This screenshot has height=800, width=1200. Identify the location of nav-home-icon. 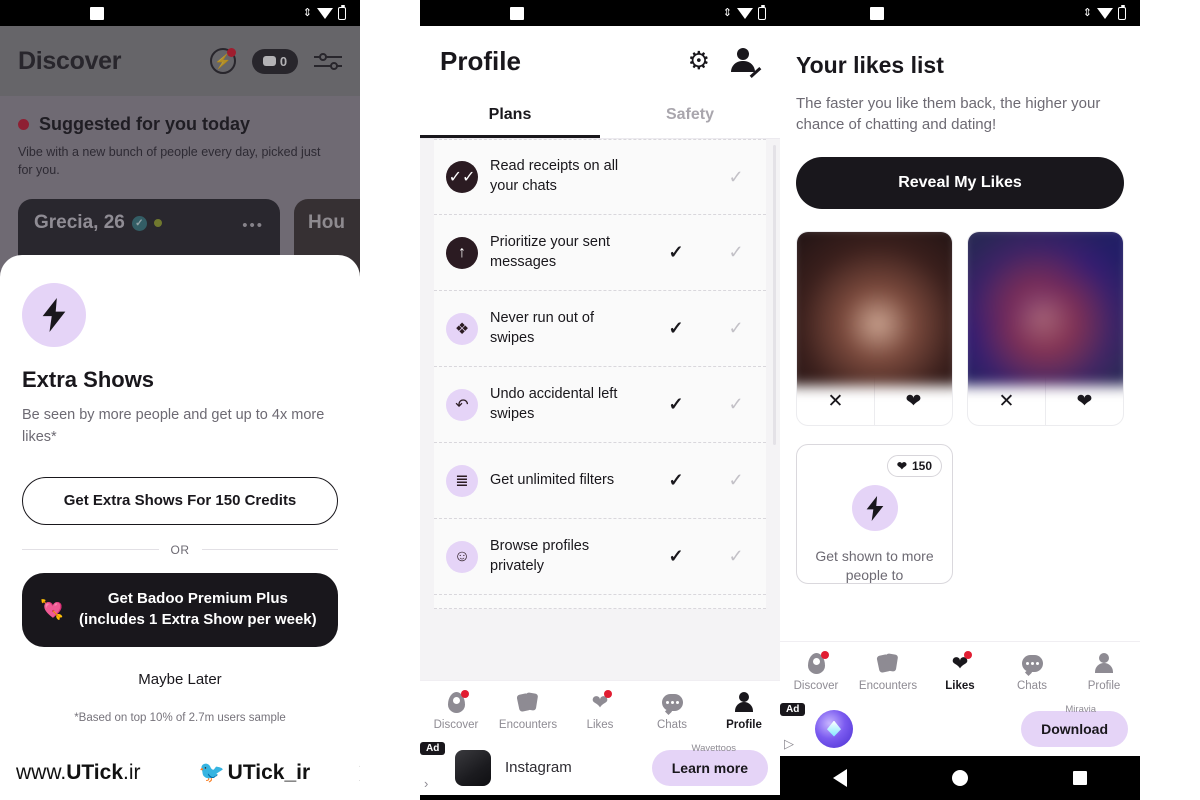
(959, 778).